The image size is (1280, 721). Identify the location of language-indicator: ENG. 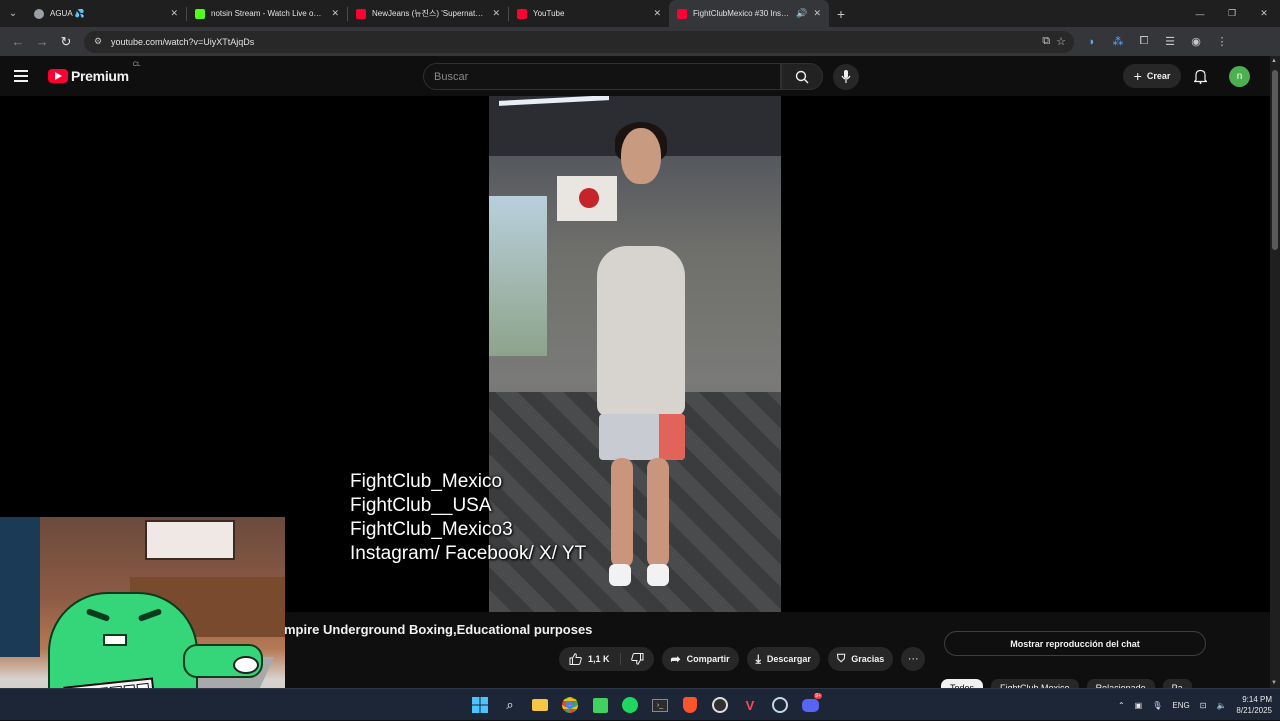
(1180, 705).